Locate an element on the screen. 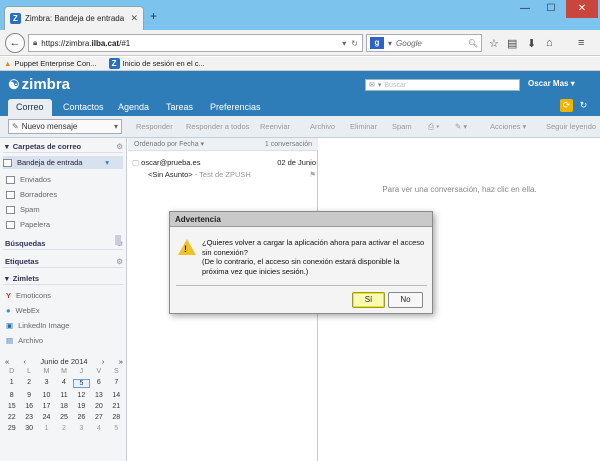  calendar-day: 25 is located at coordinates (63, 417).